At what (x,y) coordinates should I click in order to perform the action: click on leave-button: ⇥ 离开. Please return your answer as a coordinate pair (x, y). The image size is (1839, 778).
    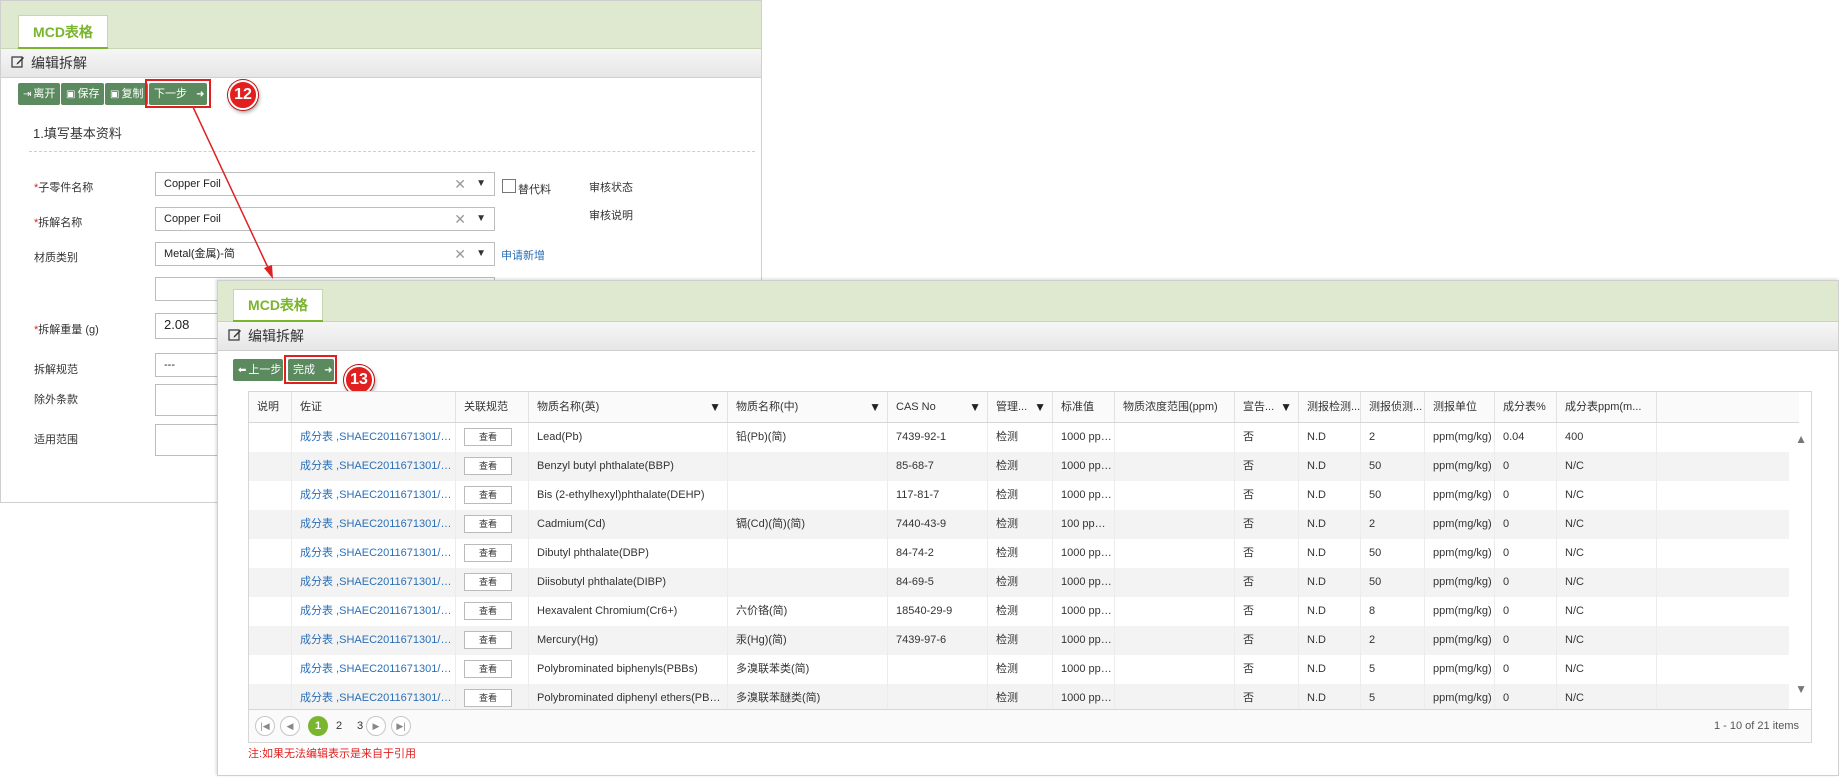
    Looking at the image, I should click on (39, 94).